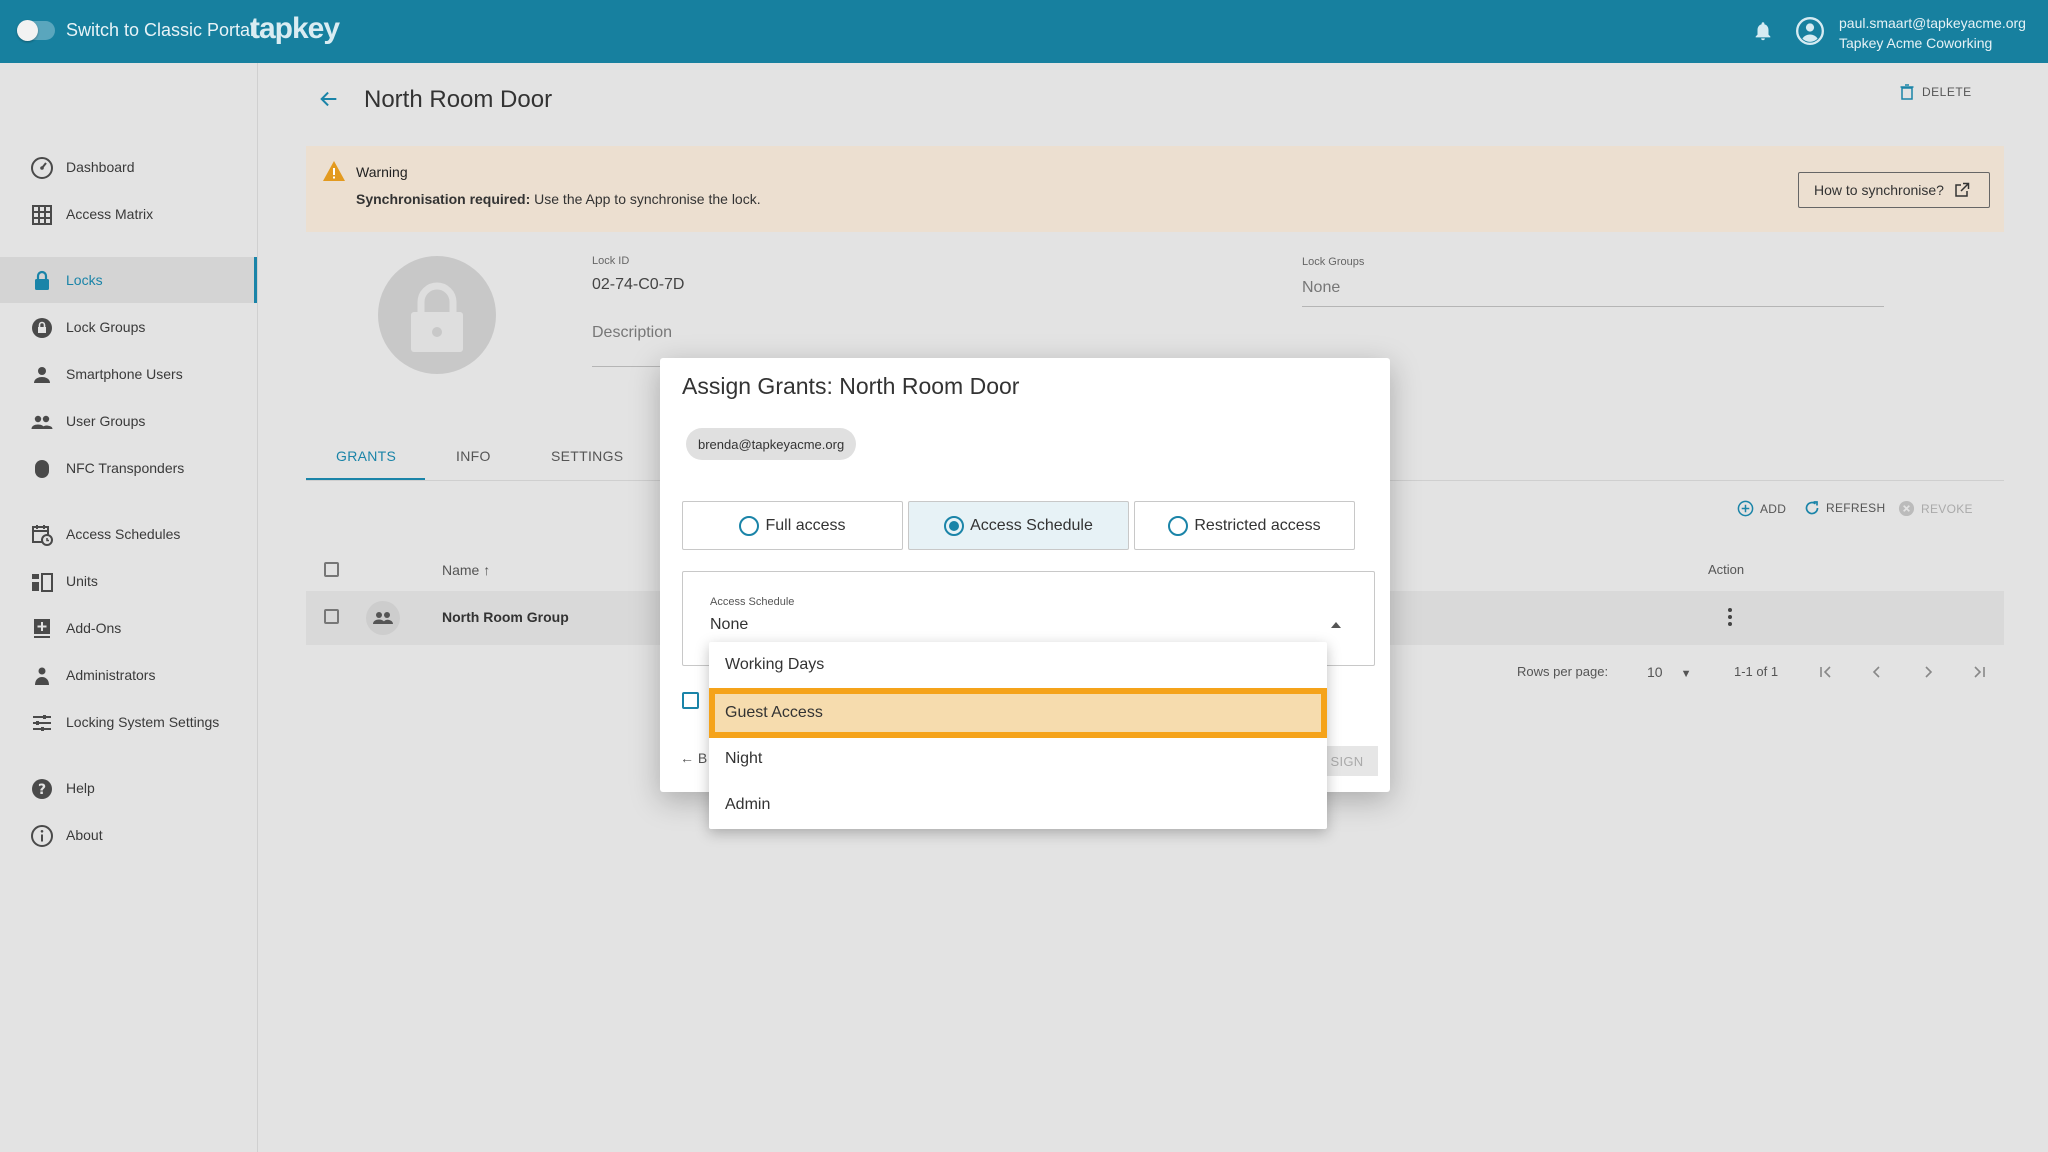  I want to click on lock-id-value: 02-74-C0-7D, so click(638, 284).